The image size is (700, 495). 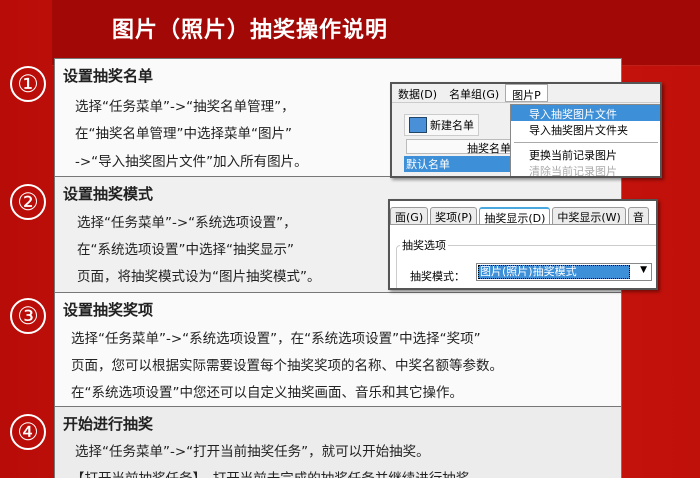 I want to click on tab-prizes: 奖项(P), so click(x=454, y=215).